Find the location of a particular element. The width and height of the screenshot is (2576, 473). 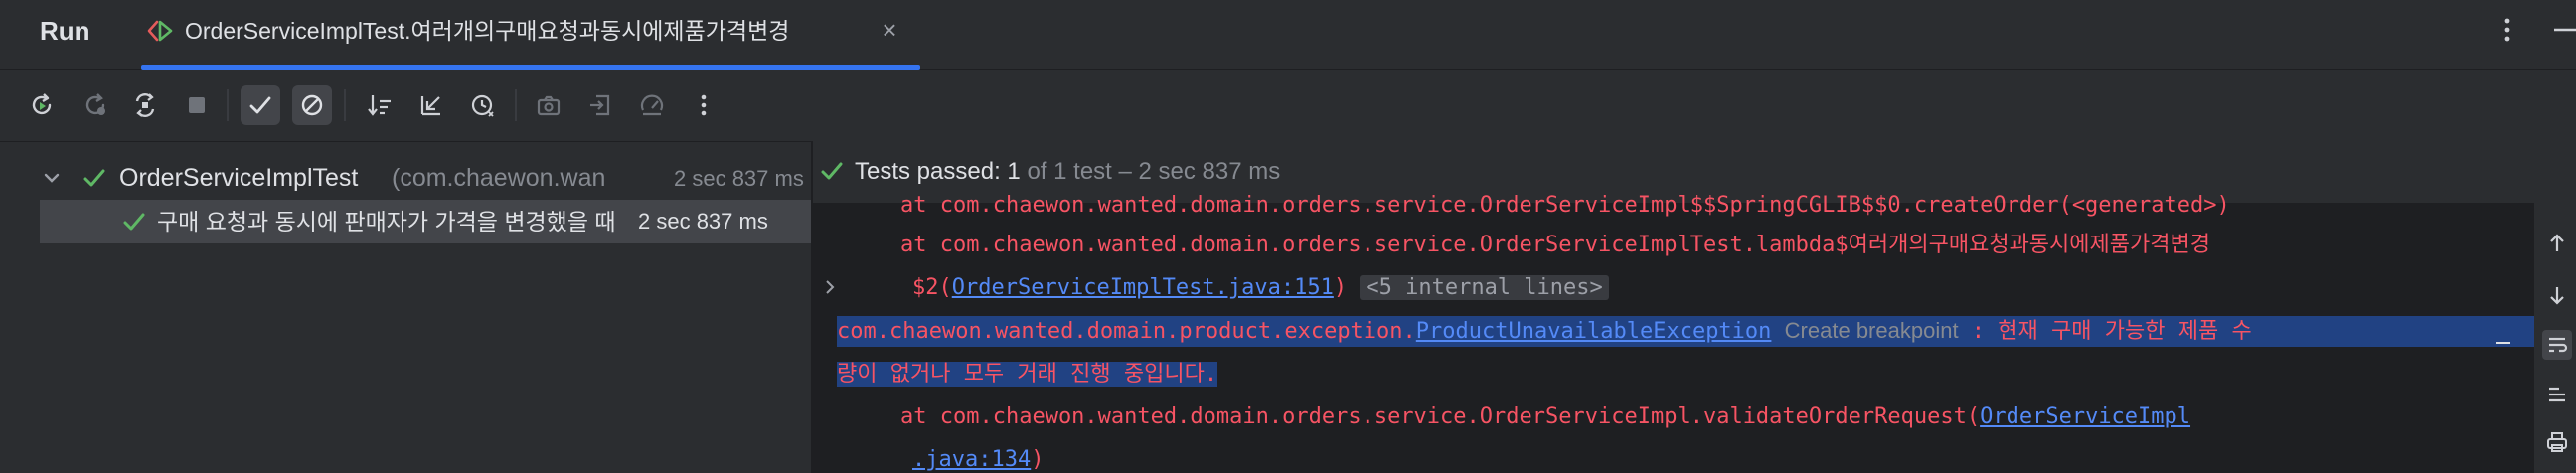

show-ignored-button is located at coordinates (312, 105).